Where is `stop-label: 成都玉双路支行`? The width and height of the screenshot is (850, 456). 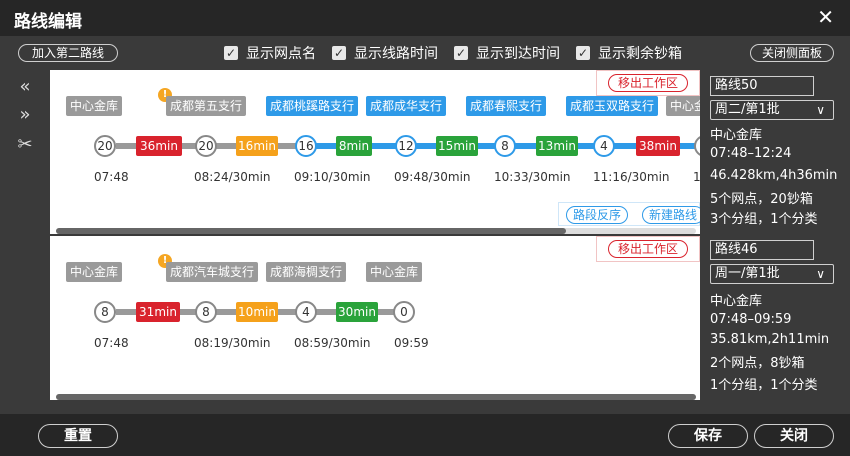
stop-label: 成都玉双路支行 is located at coordinates (612, 106).